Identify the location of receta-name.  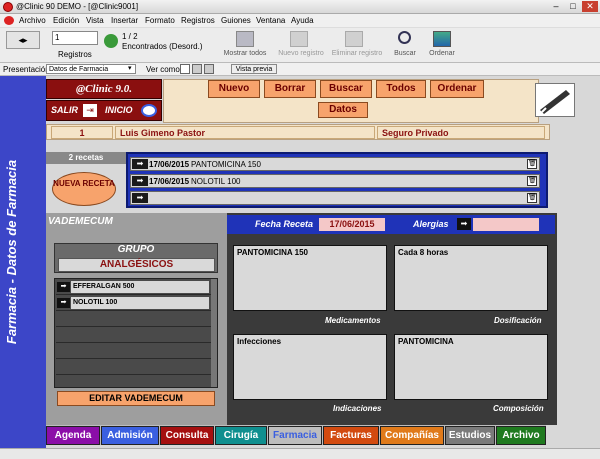
(356, 198).